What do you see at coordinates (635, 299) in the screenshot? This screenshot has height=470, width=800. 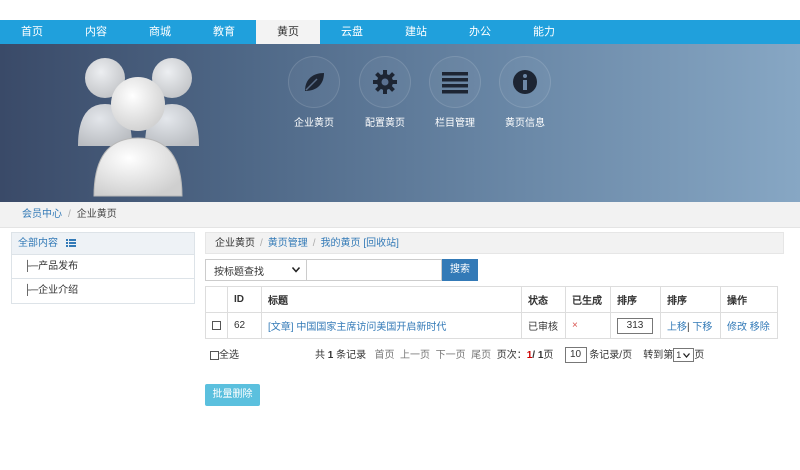 I see `col-header-sort: 排序` at bounding box center [635, 299].